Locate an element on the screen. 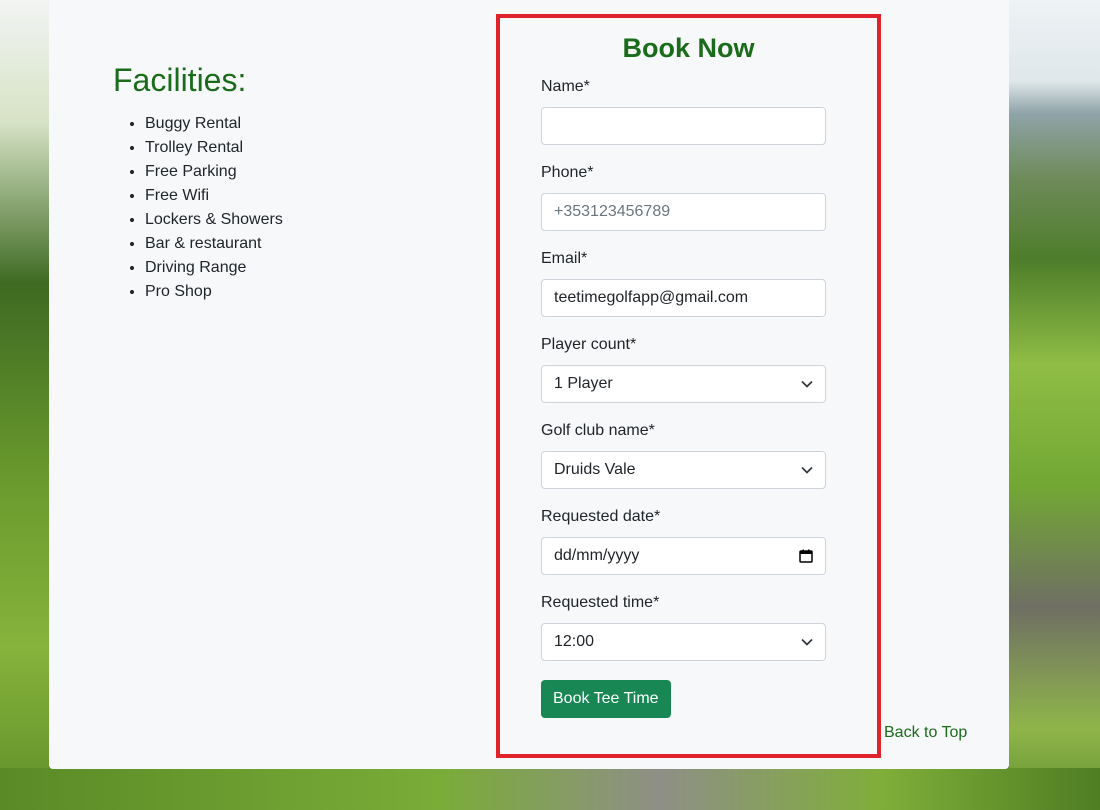  facilities-heading: Facilities: is located at coordinates (180, 80).